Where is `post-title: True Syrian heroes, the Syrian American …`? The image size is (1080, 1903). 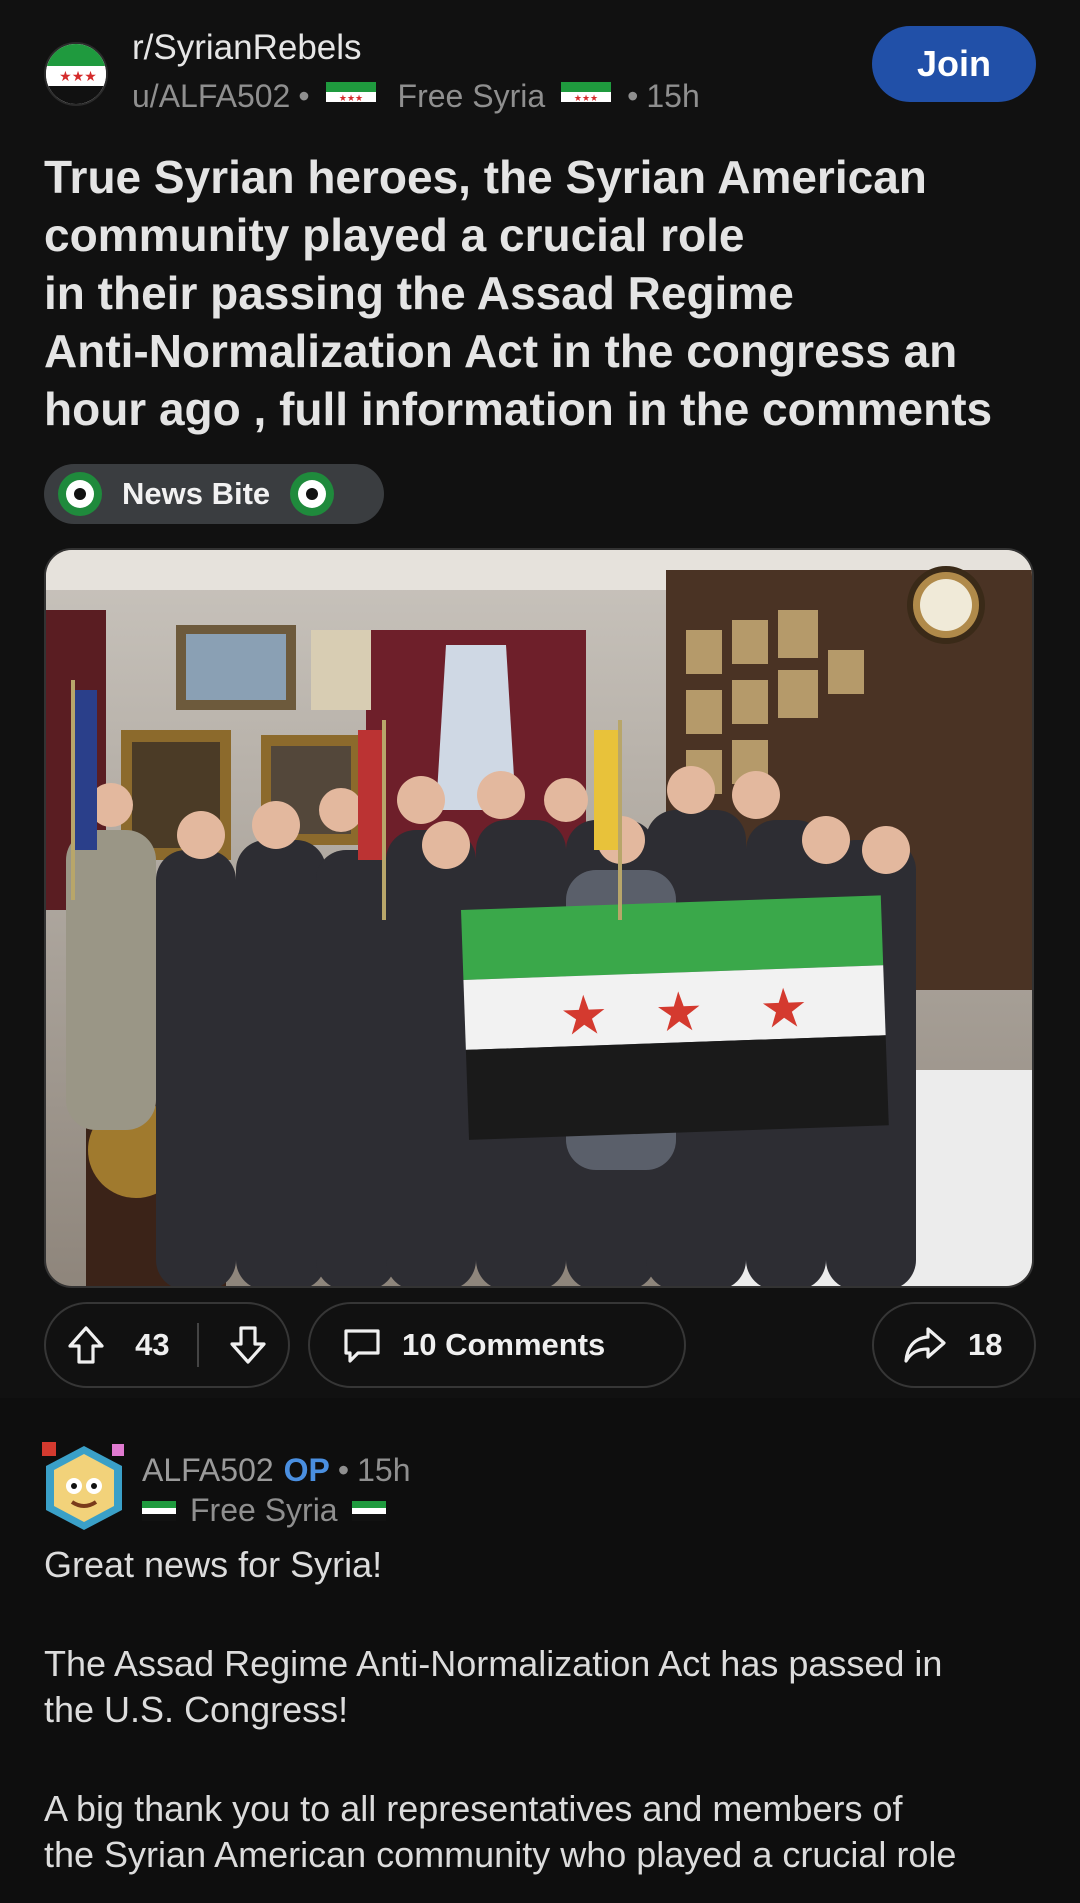 post-title: True Syrian heroes, the Syrian American … is located at coordinates (544, 293).